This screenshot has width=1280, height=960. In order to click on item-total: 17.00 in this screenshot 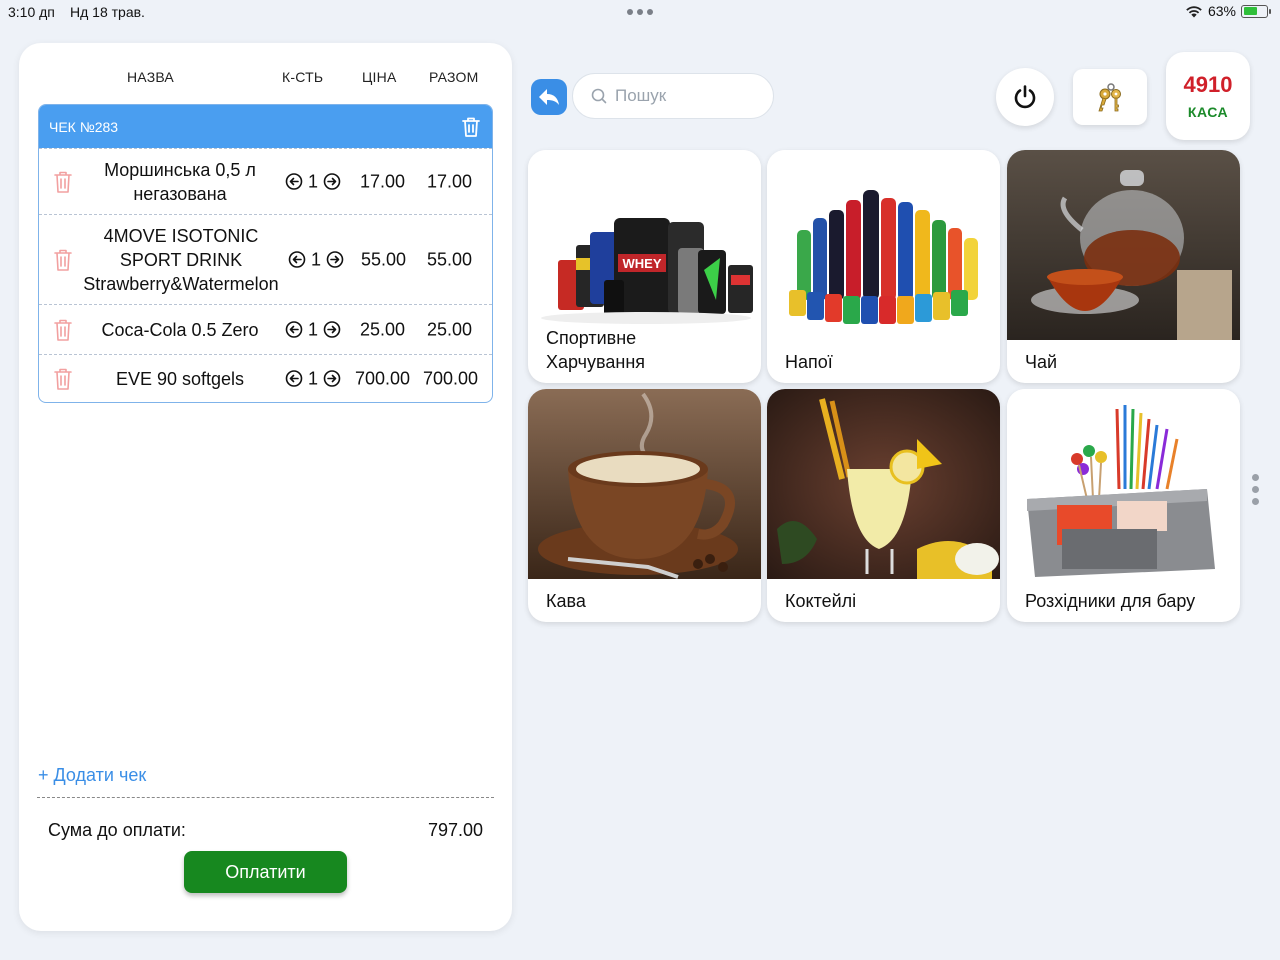, I will do `click(449, 181)`.